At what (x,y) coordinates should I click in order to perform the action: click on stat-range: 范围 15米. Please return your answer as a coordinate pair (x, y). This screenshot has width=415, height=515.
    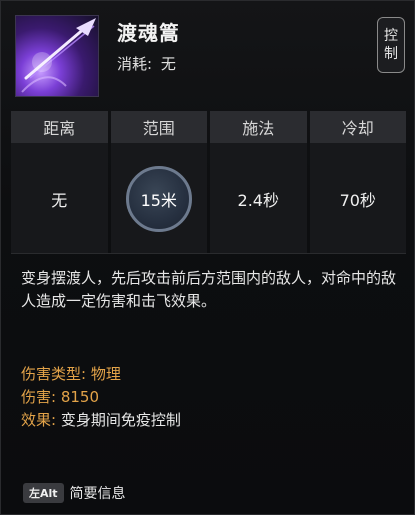
    Looking at the image, I should click on (158, 182).